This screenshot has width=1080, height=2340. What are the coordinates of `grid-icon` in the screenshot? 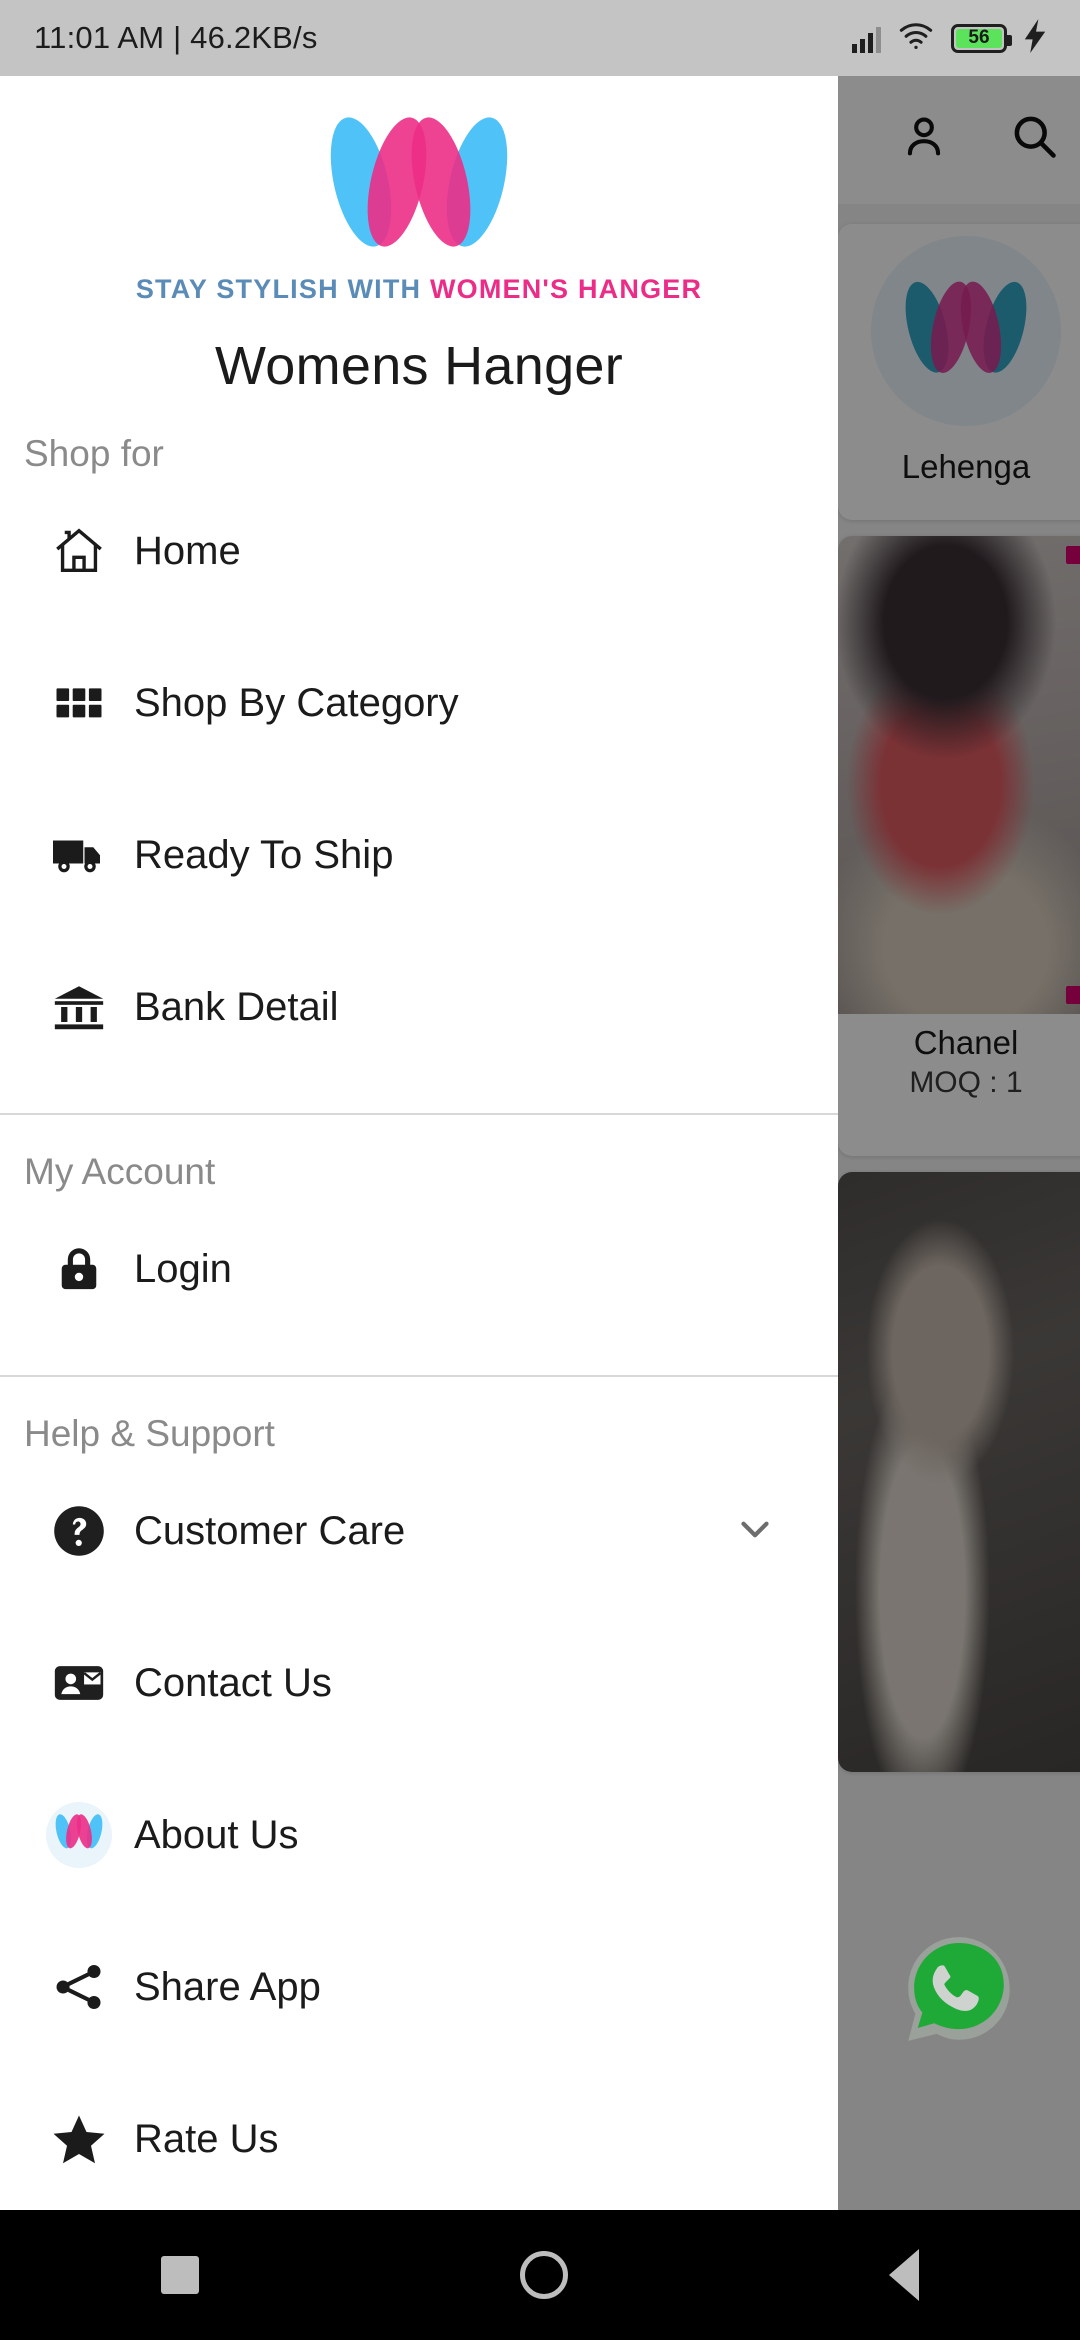 It's located at (79, 703).